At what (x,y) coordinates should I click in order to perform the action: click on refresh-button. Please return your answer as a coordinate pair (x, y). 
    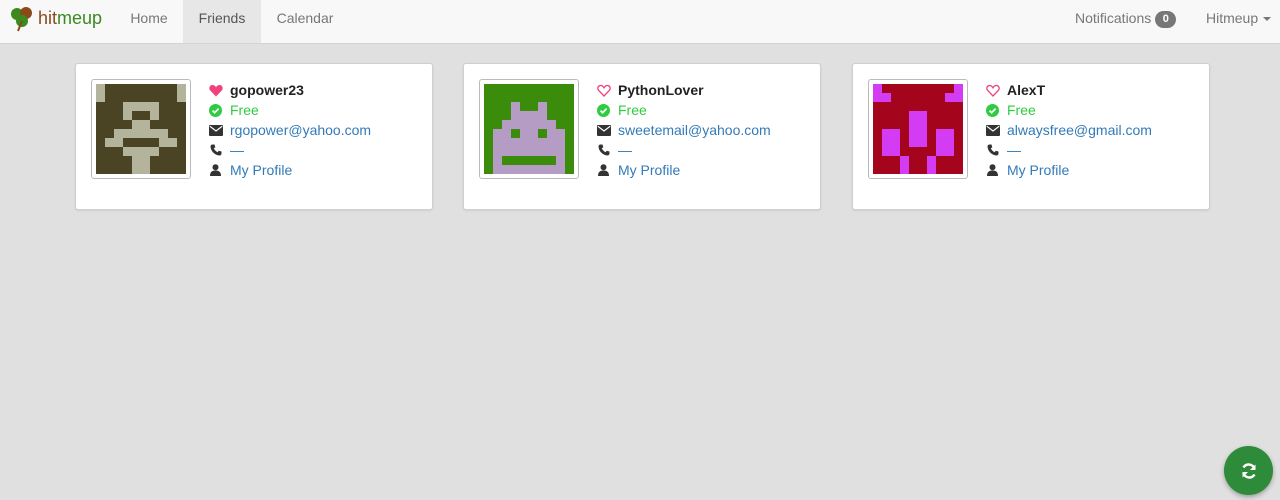
    Looking at the image, I should click on (1248, 470).